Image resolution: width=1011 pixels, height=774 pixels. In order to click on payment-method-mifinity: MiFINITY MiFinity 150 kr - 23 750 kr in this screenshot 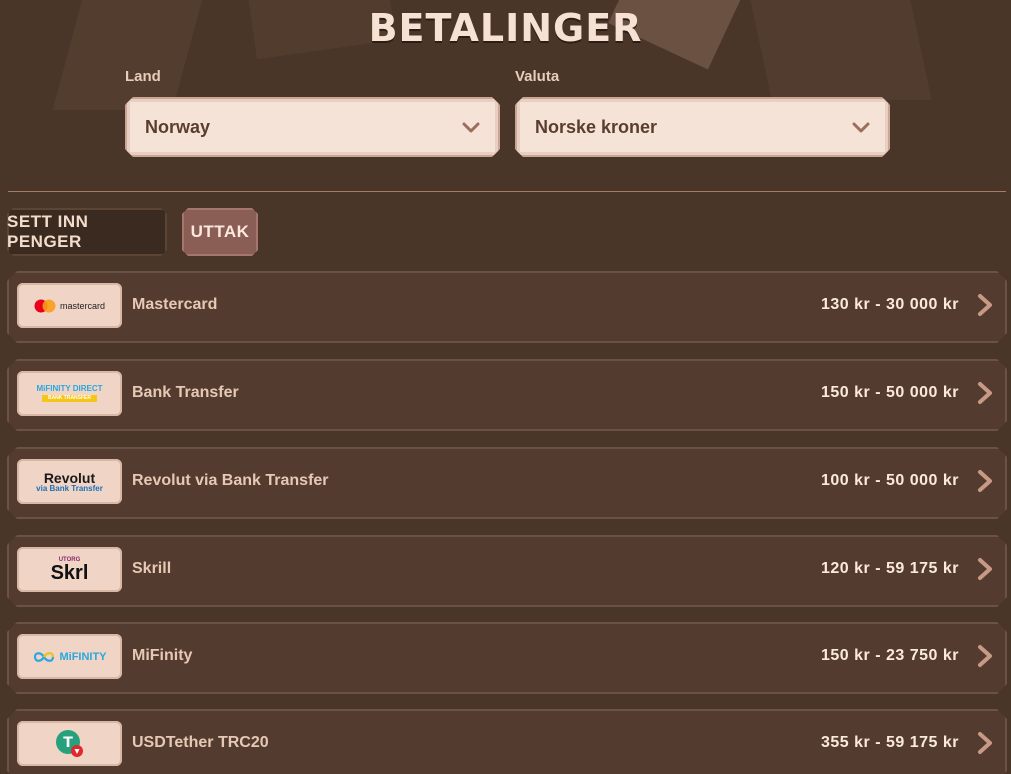, I will do `click(507, 658)`.